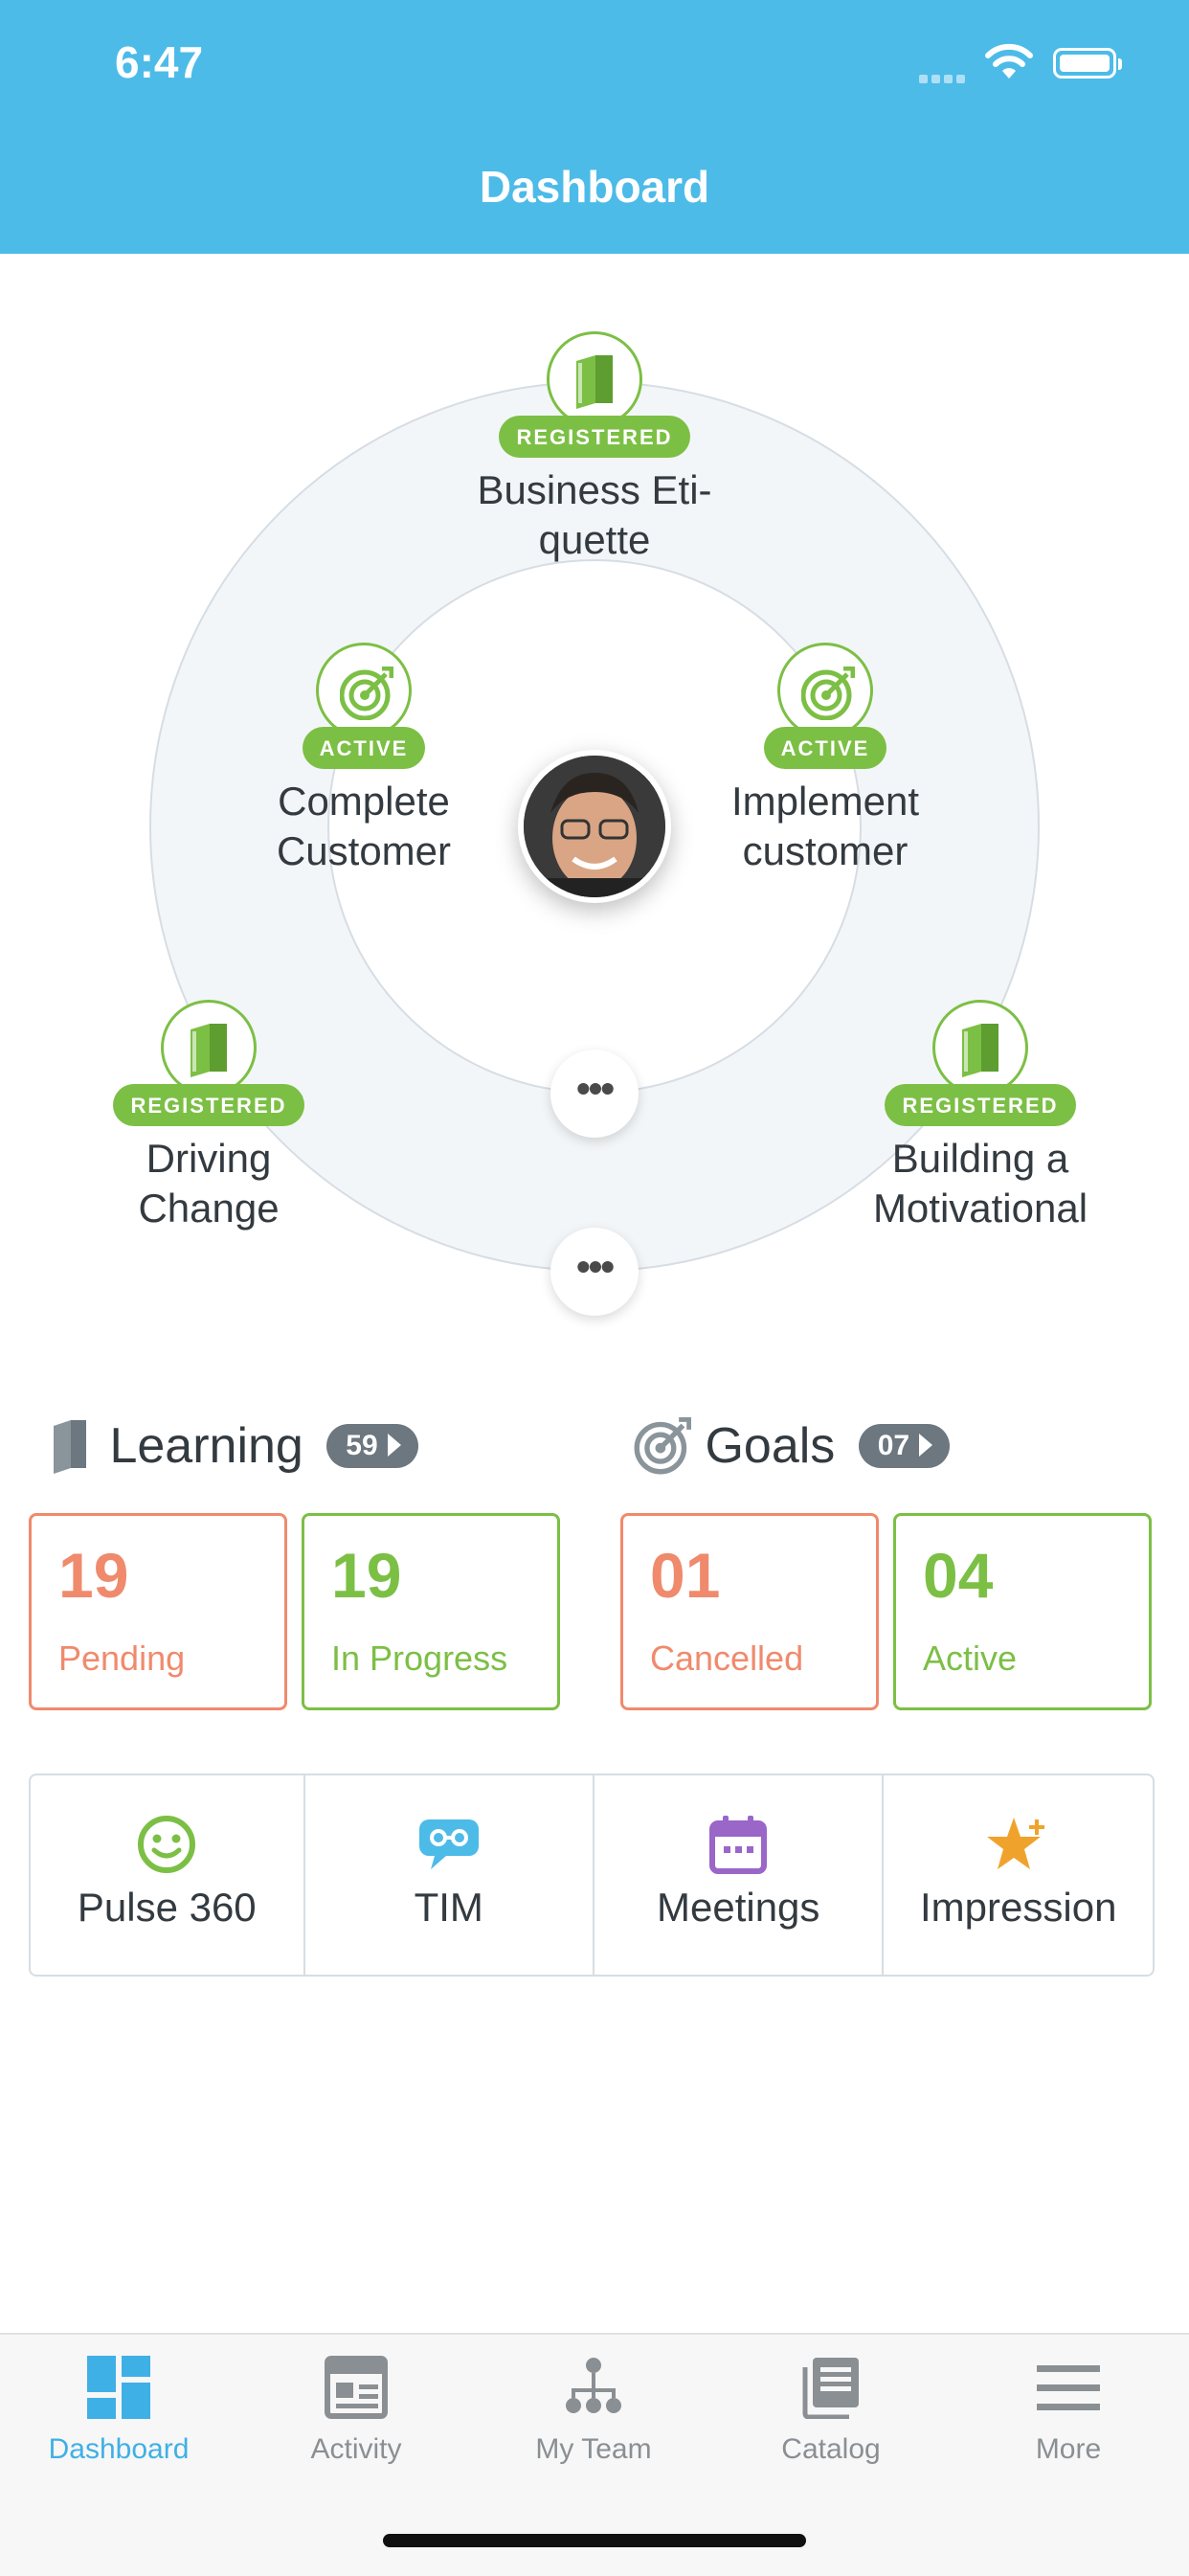 This screenshot has width=1189, height=2576. Describe the element at coordinates (1009, 64) in the screenshot. I see `wifi-icon` at that location.